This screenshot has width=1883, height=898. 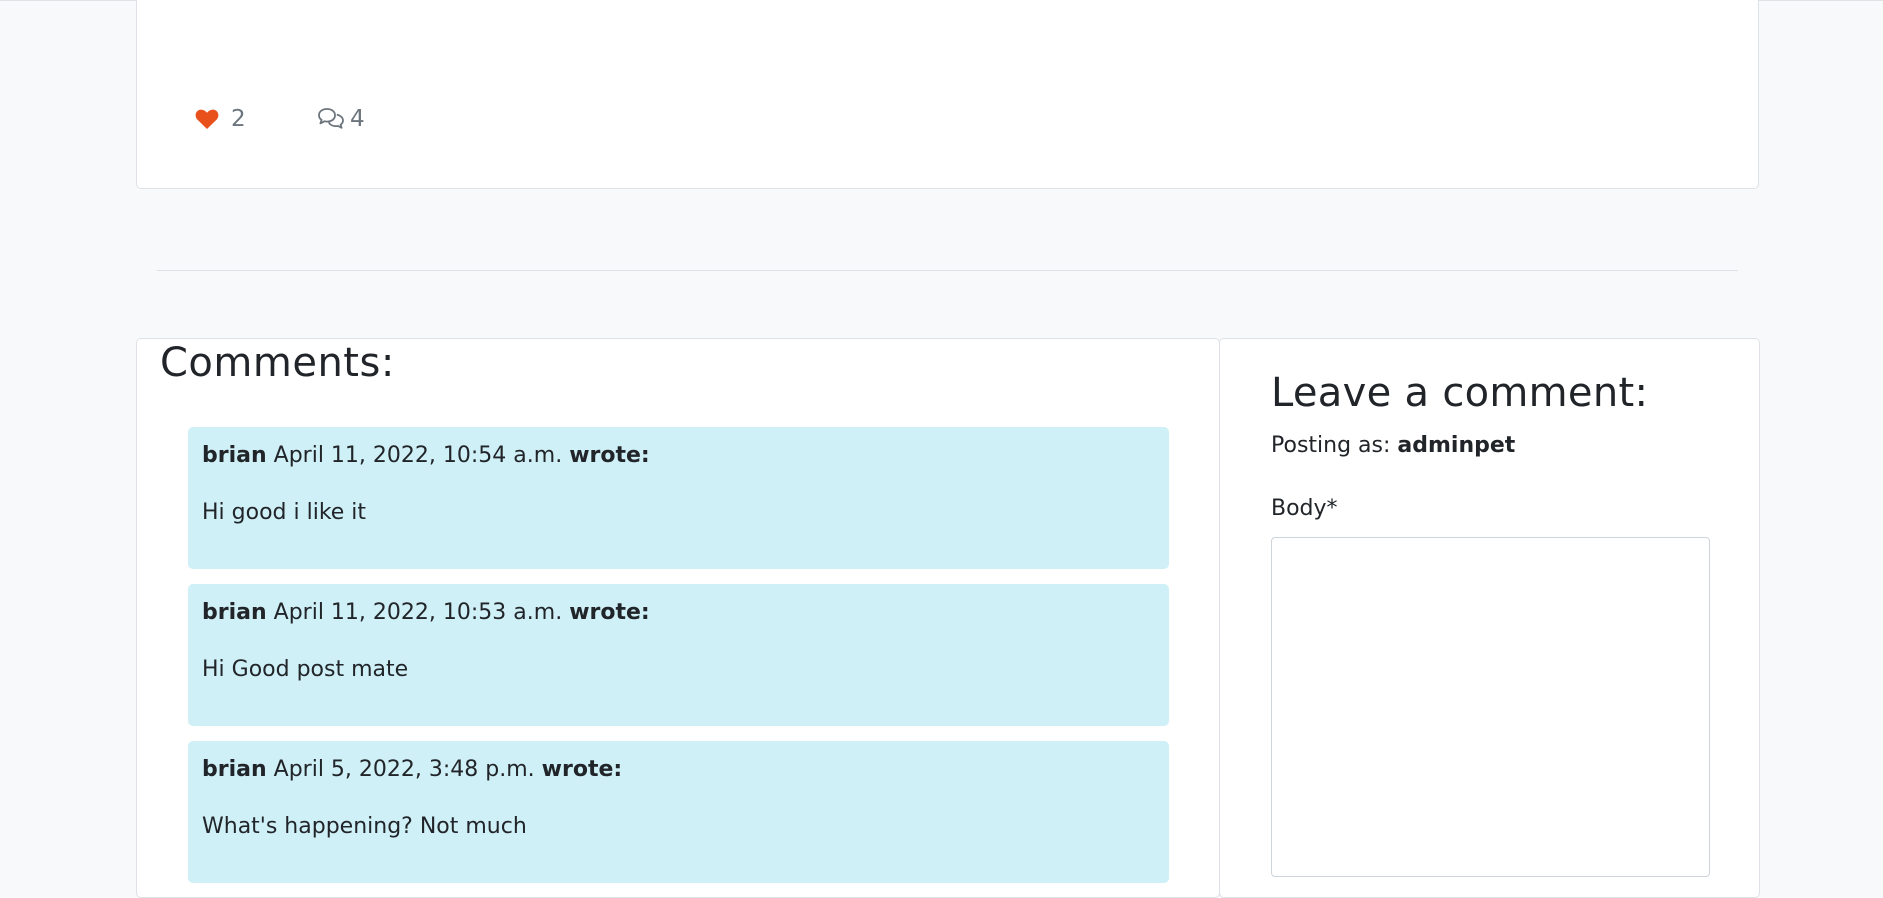 I want to click on comment-date: April 5, 2022, 3:48 p.m., so click(x=404, y=769).